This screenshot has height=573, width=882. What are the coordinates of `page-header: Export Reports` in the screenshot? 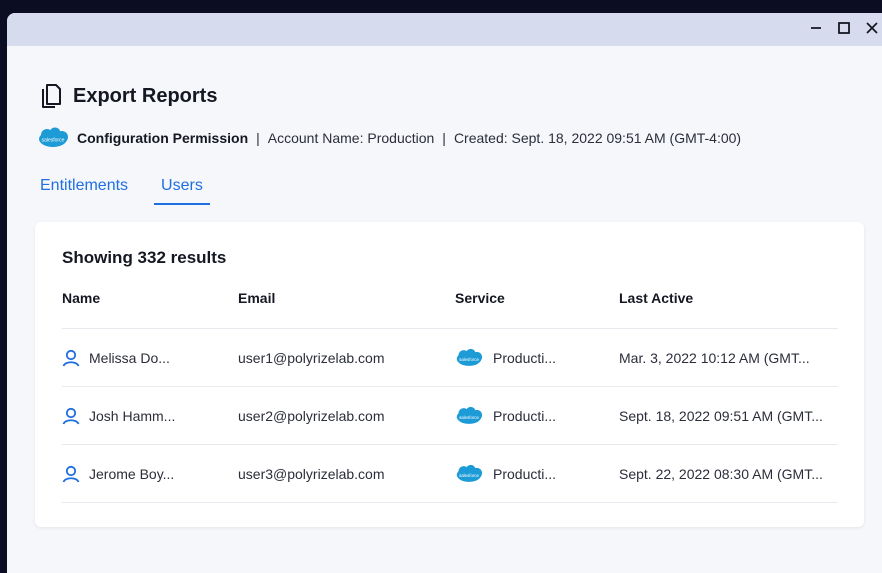 It's located at (128, 96).